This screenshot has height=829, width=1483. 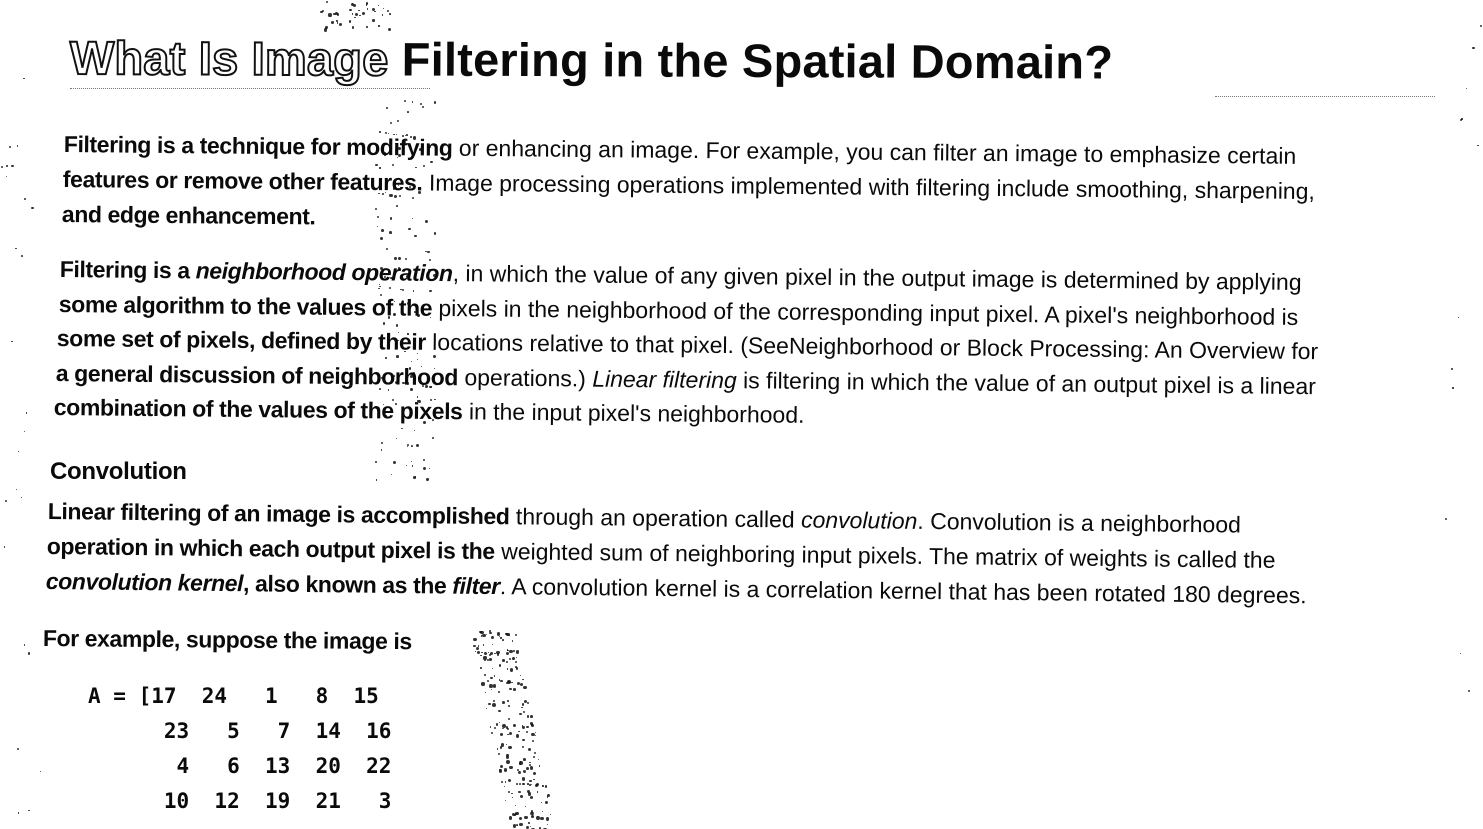 What do you see at coordinates (227, 640) in the screenshot?
I see `example-intro: For example, suppose the image is` at bounding box center [227, 640].